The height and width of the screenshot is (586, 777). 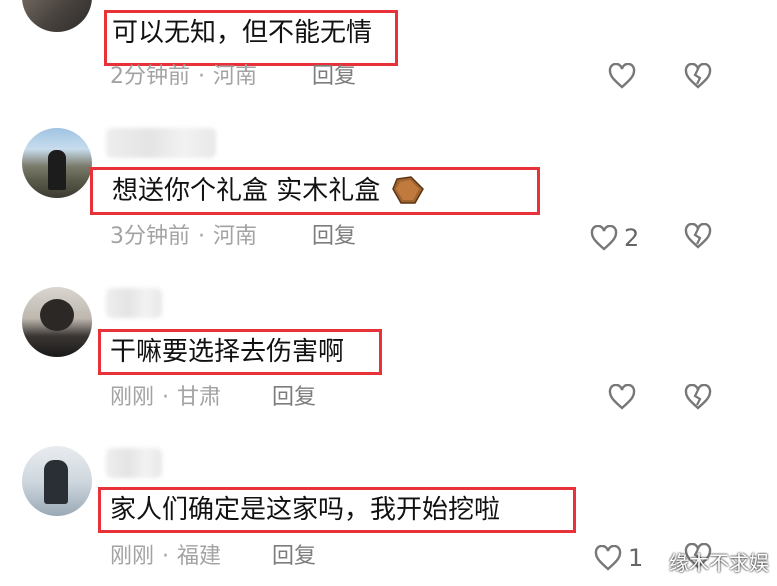 I want to click on comment-meta: 2分钟前 · 河南, so click(x=183, y=77).